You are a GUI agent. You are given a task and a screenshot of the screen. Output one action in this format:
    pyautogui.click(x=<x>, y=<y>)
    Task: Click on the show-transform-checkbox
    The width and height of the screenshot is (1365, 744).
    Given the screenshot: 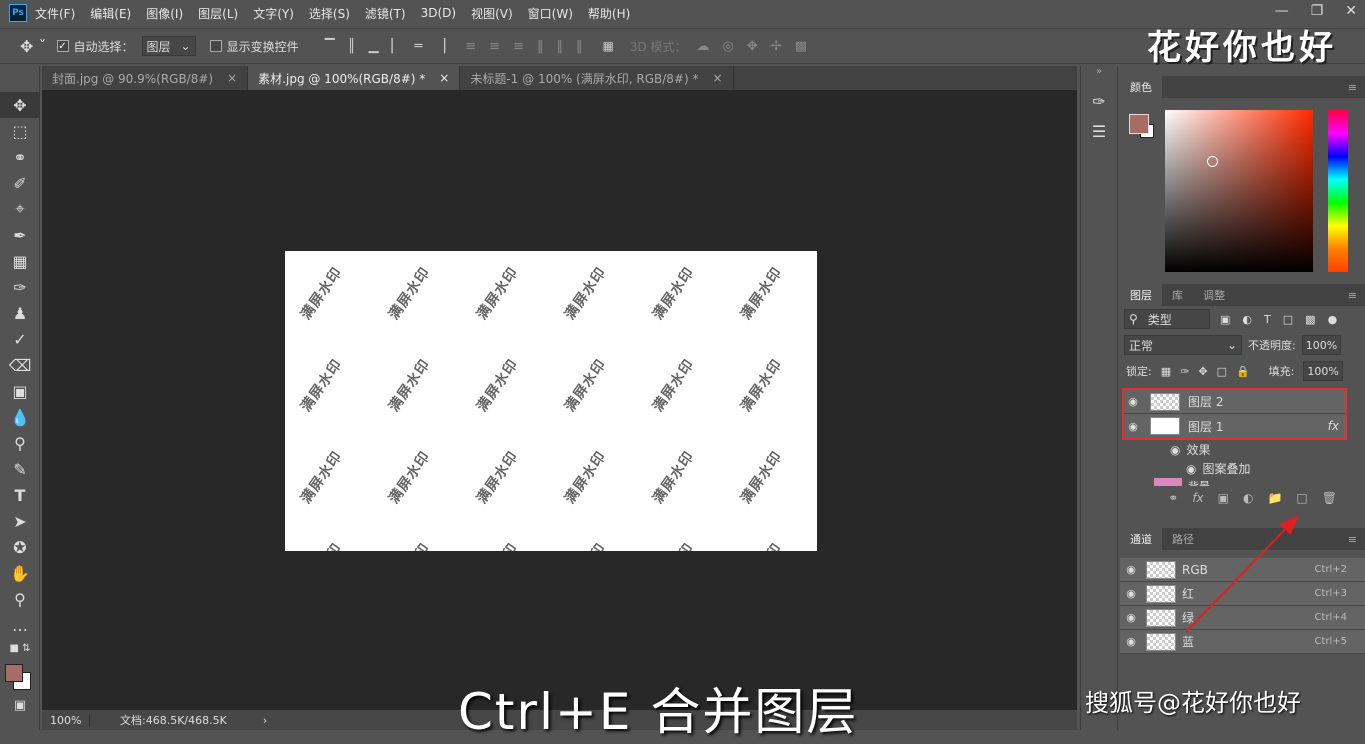 What is the action you would take?
    pyautogui.click(x=215, y=46)
    